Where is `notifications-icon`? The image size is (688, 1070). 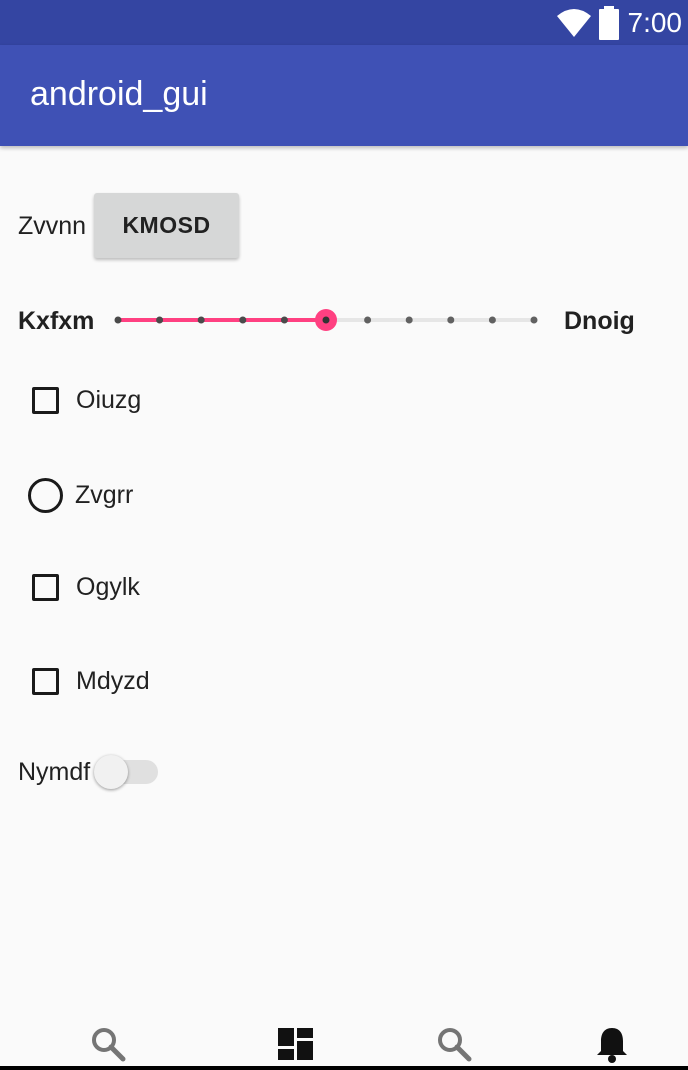
notifications-icon is located at coordinates (612, 1044).